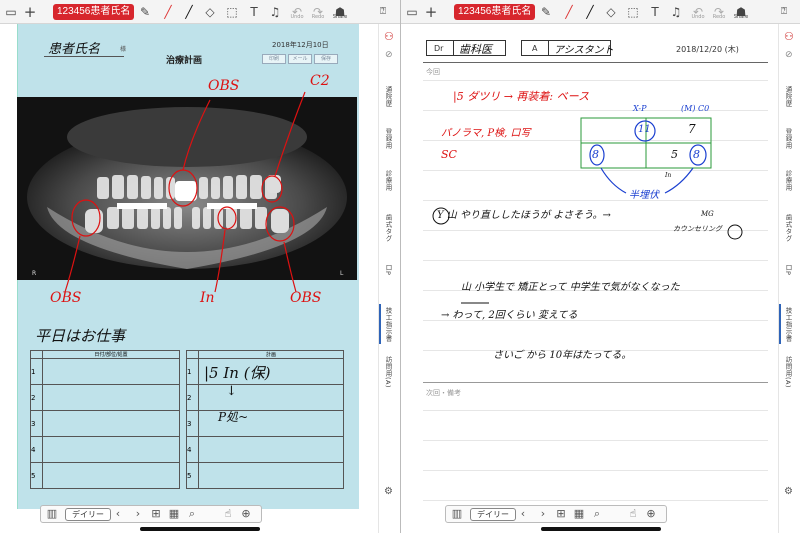  I want to click on chart-cell-lower-mid: 5, so click(674, 154).